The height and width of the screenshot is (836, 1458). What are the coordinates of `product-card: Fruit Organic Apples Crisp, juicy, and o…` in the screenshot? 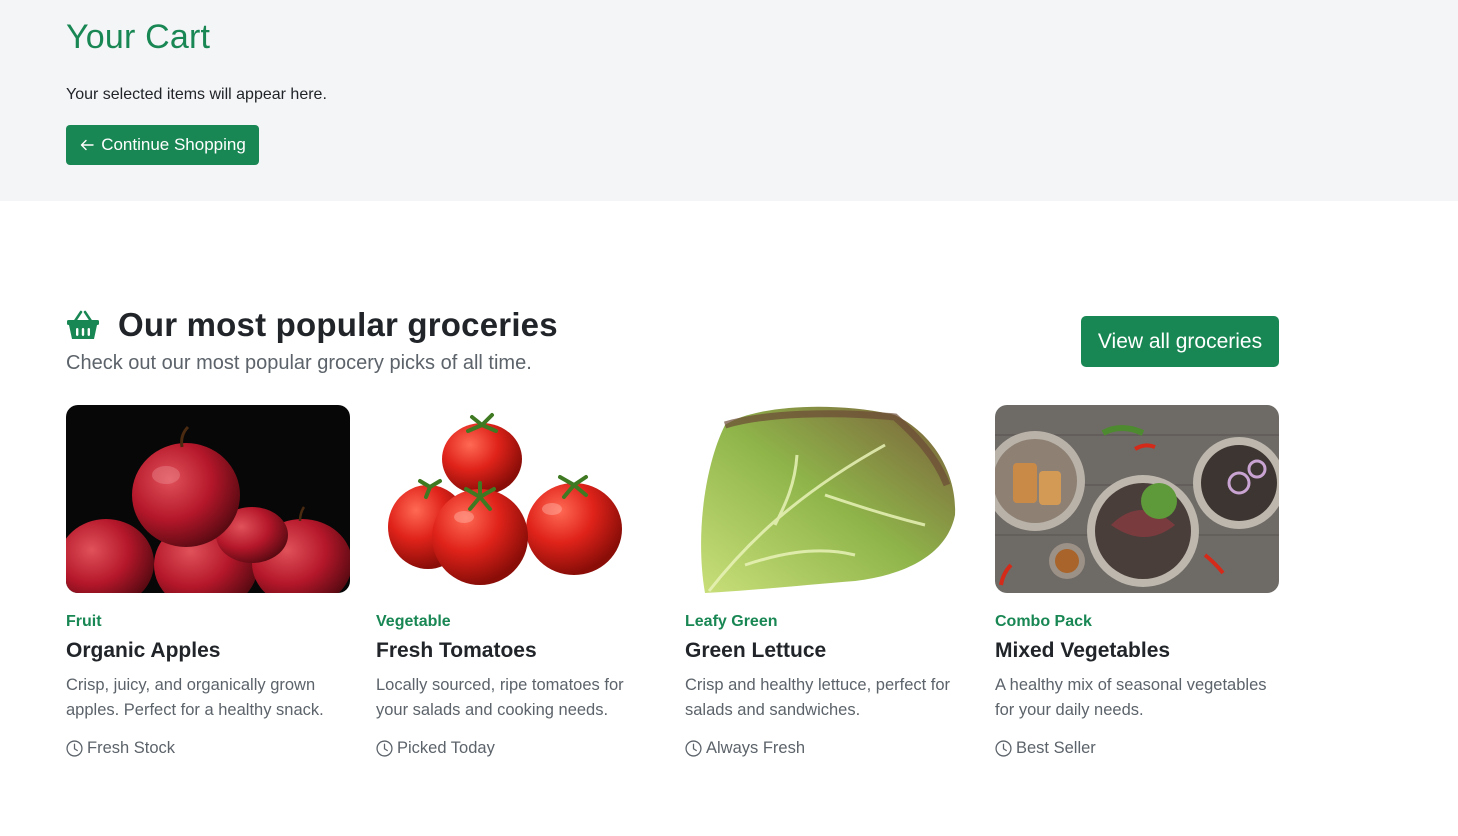 It's located at (208, 581).